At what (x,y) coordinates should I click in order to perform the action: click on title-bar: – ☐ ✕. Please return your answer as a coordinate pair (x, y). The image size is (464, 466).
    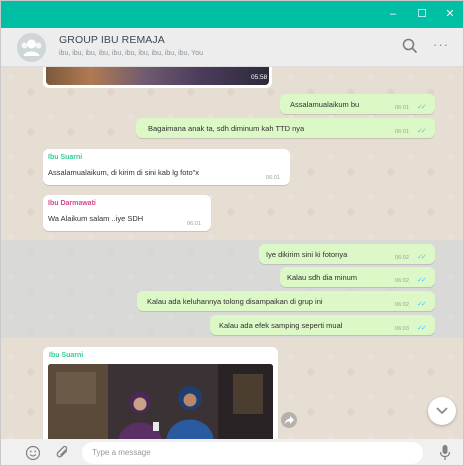
    Looking at the image, I should click on (232, 14).